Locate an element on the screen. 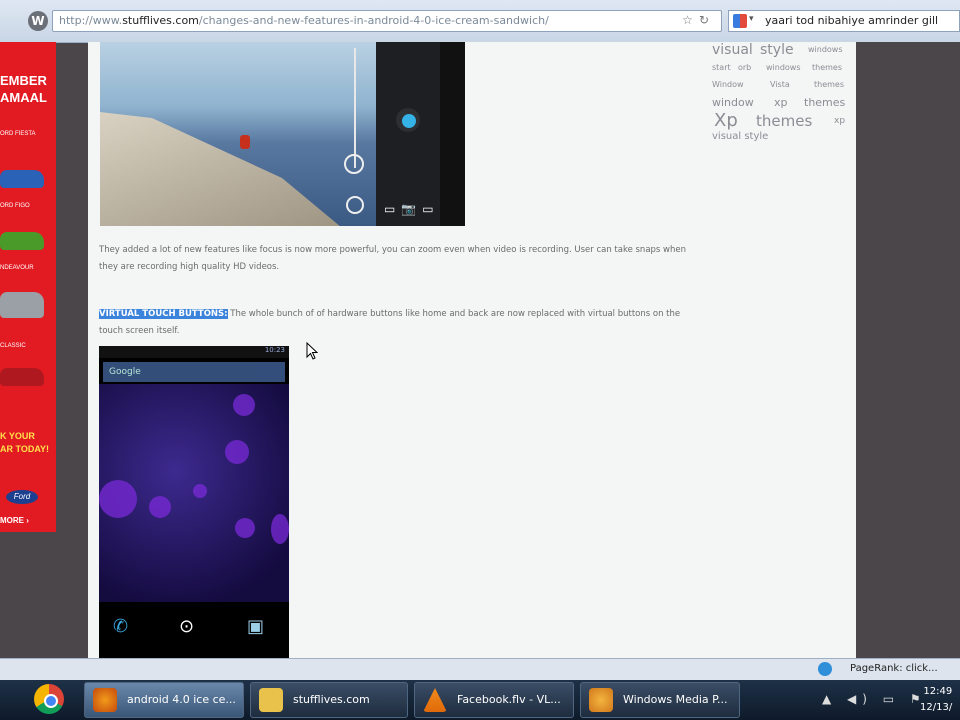 The width and height of the screenshot is (960, 720). tag-link: visual is located at coordinates (732, 50).